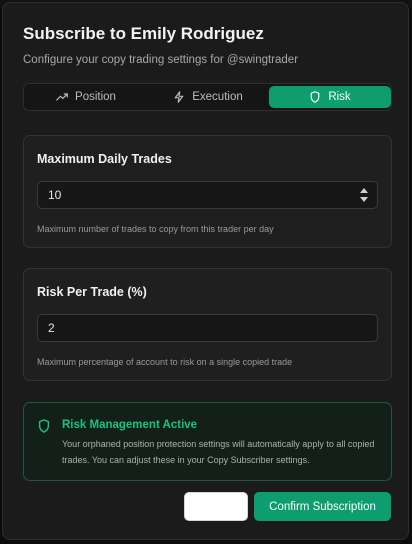 The height and width of the screenshot is (544, 412). I want to click on stepper-down-icon, so click(364, 199).